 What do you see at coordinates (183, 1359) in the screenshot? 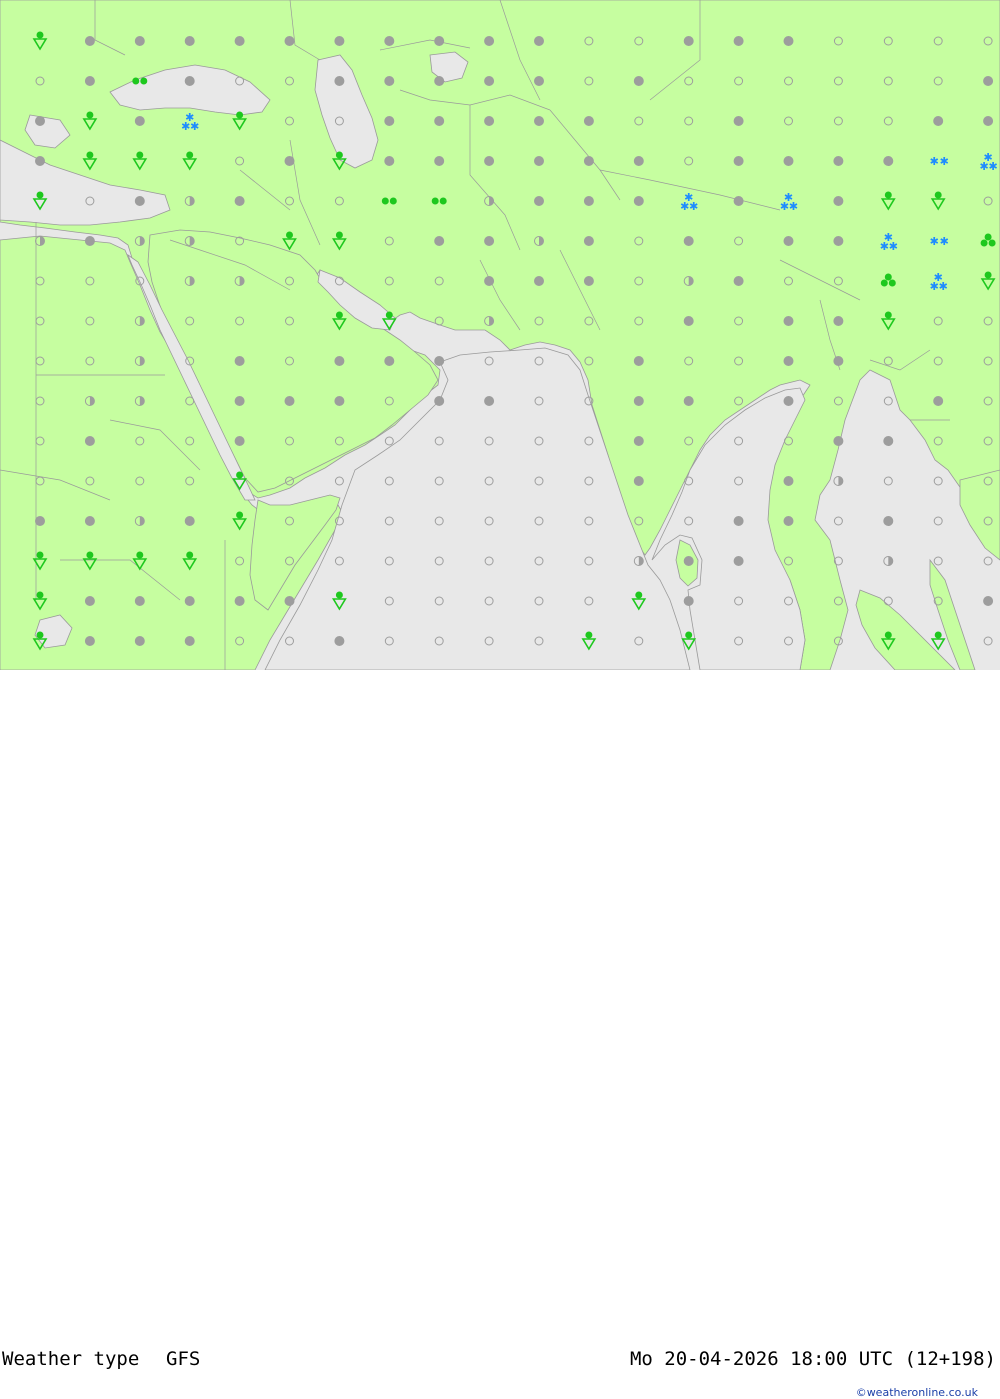
I see `model-label: GFS` at bounding box center [183, 1359].